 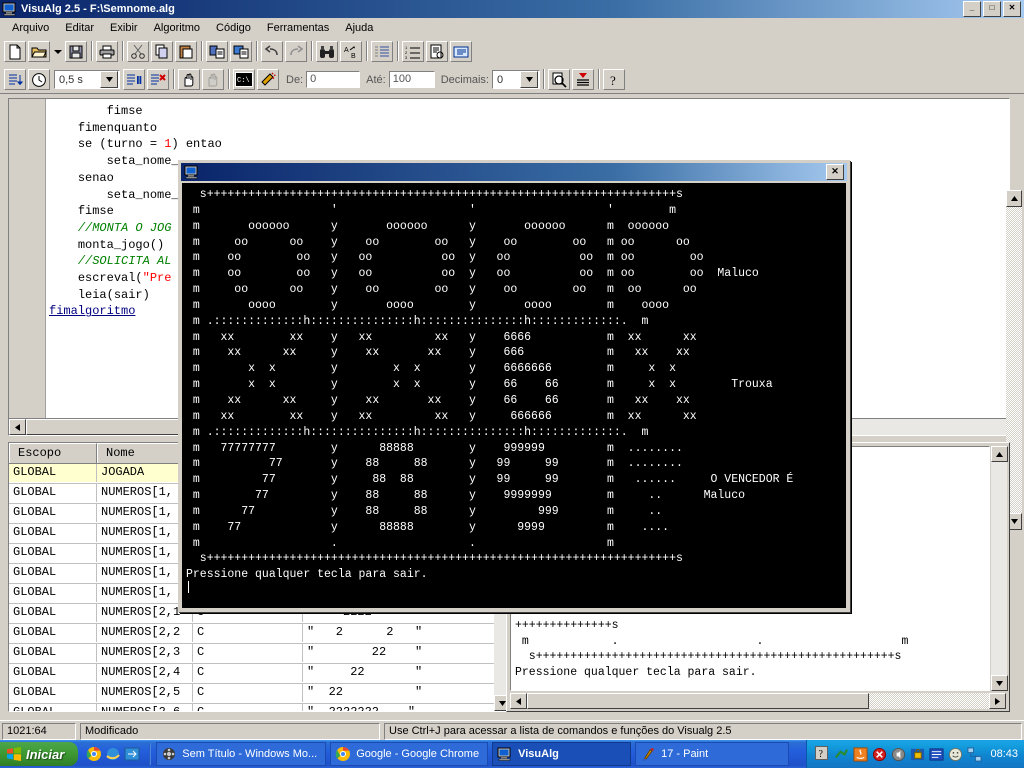 I want to click on speed-combobox: 0,5 s, so click(x=87, y=79).